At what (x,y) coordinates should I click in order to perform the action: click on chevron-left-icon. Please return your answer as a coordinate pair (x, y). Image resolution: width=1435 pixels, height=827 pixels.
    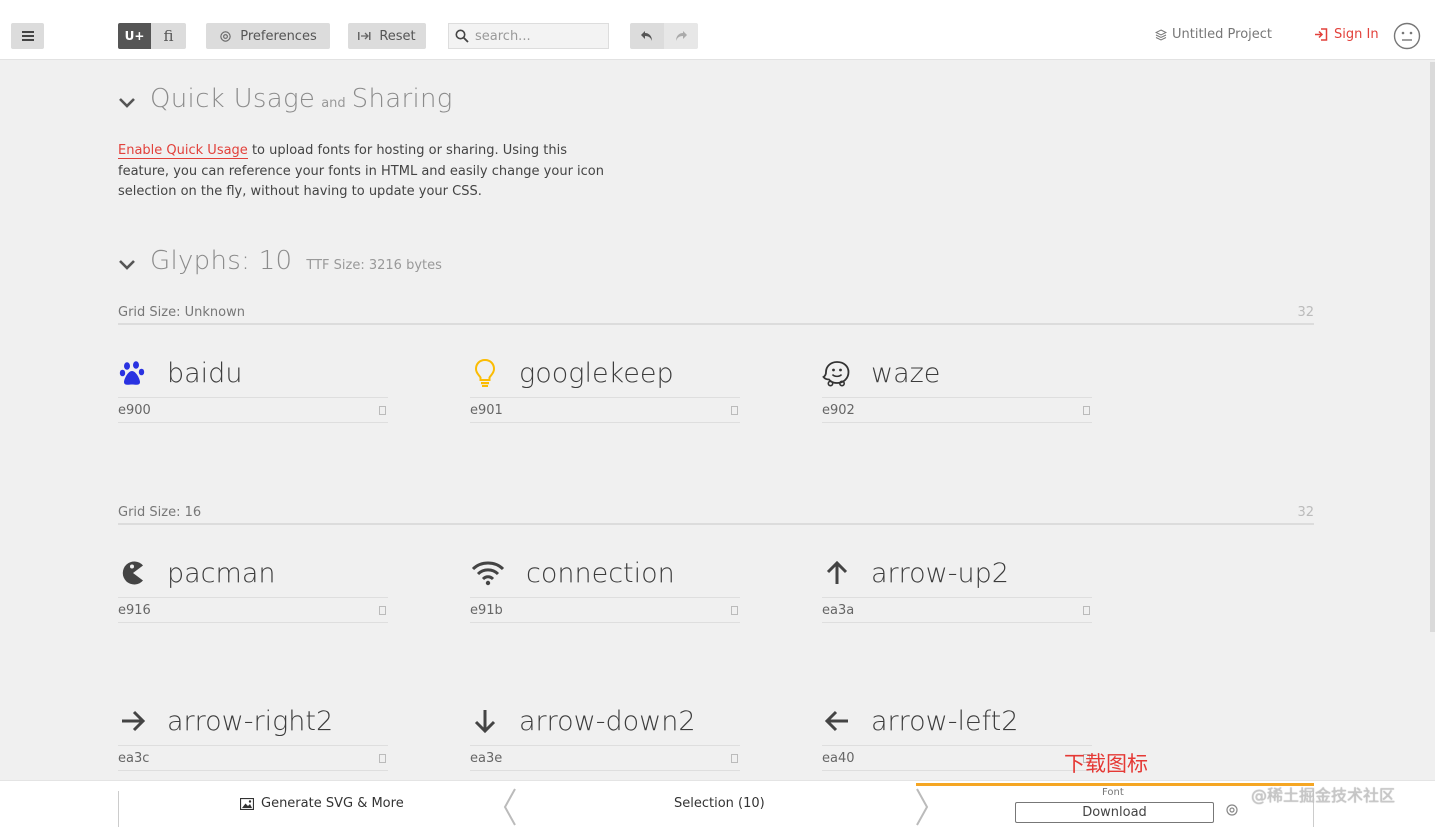
    Looking at the image, I should click on (510, 807).